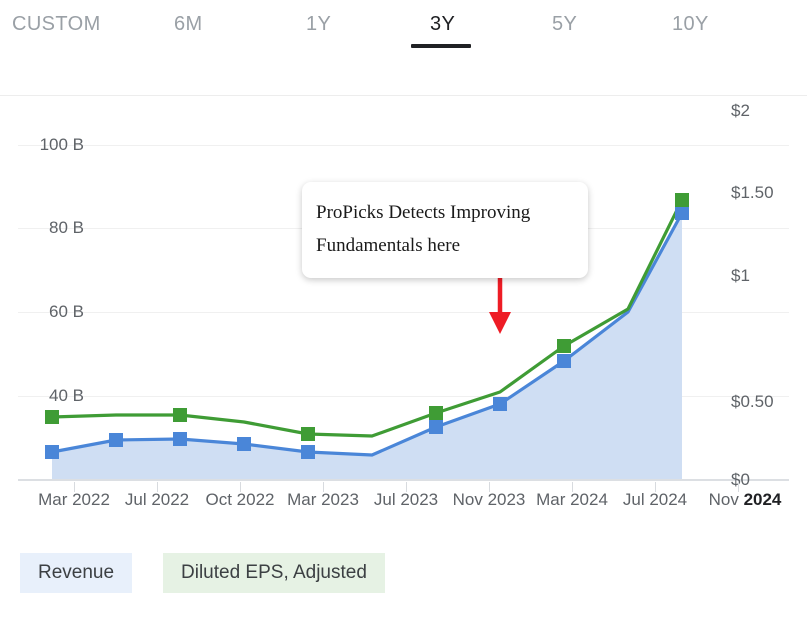 This screenshot has width=807, height=624. I want to click on chart-legend: Revenue Diluted EPS, Adjusted, so click(403, 577).